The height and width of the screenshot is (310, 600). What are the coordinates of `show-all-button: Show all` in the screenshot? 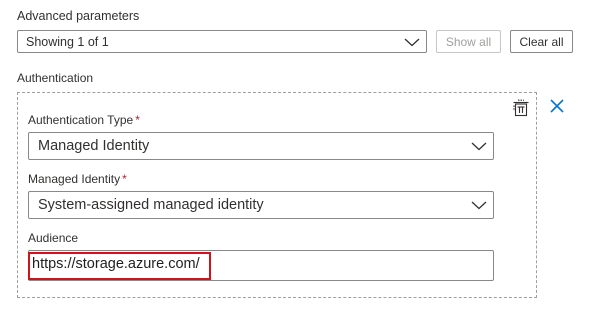 It's located at (468, 41).